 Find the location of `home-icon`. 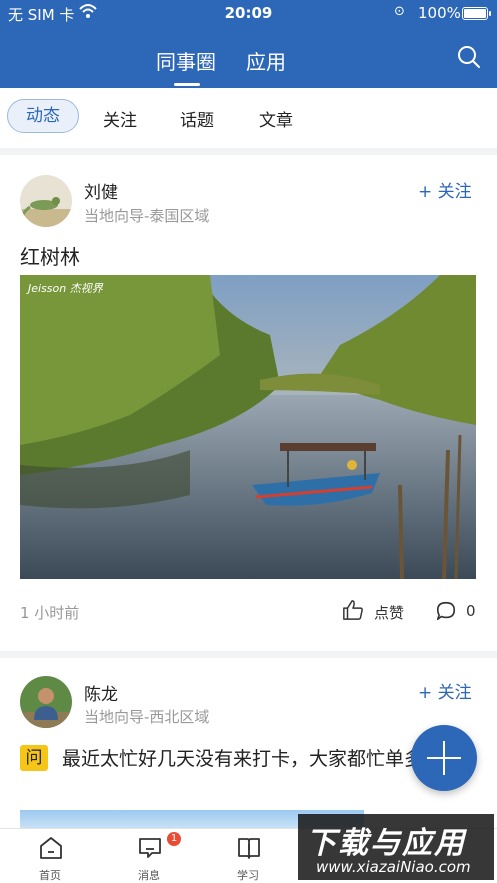

home-icon is located at coordinates (51, 848).